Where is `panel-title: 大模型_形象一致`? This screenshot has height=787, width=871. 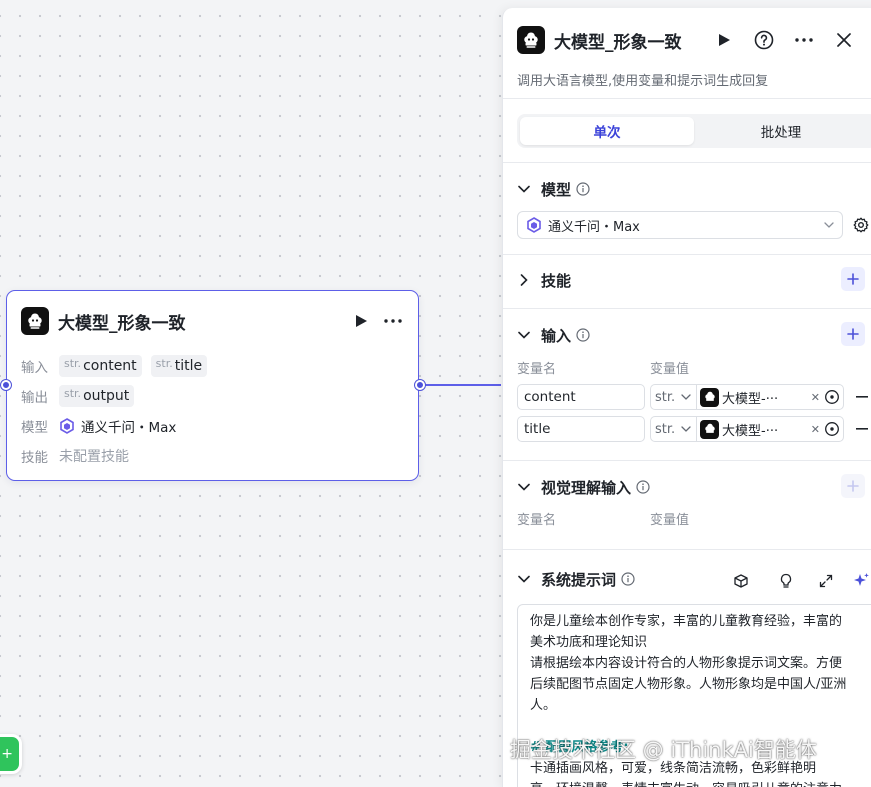
panel-title: 大模型_形象一致 is located at coordinates (618, 42).